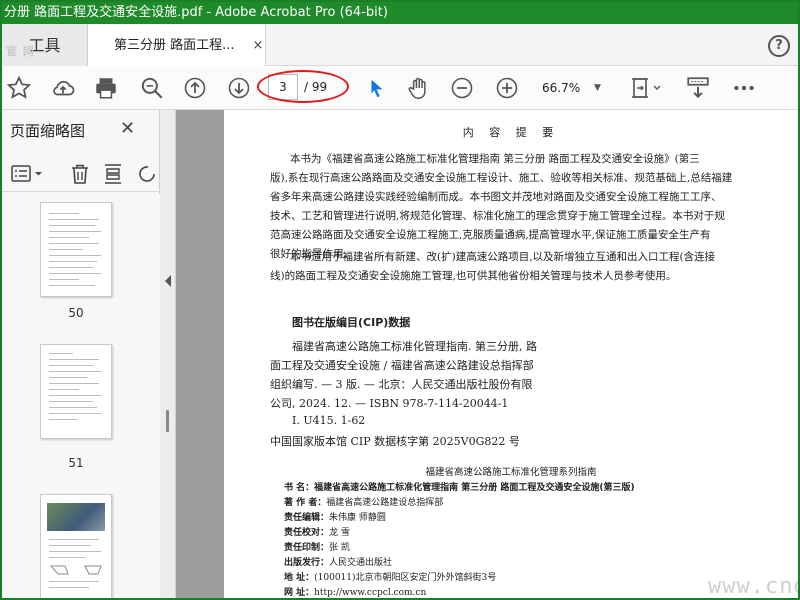  I want to click on close-tab-icon: ×, so click(258, 46).